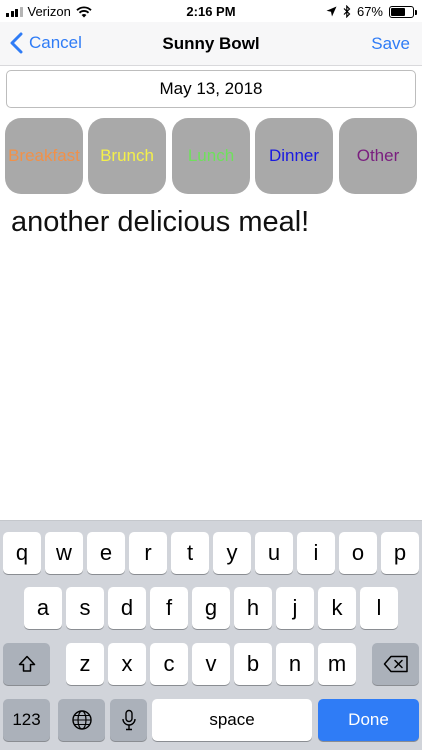 The image size is (422, 750). What do you see at coordinates (400, 553) in the screenshot?
I see `key-p: p` at bounding box center [400, 553].